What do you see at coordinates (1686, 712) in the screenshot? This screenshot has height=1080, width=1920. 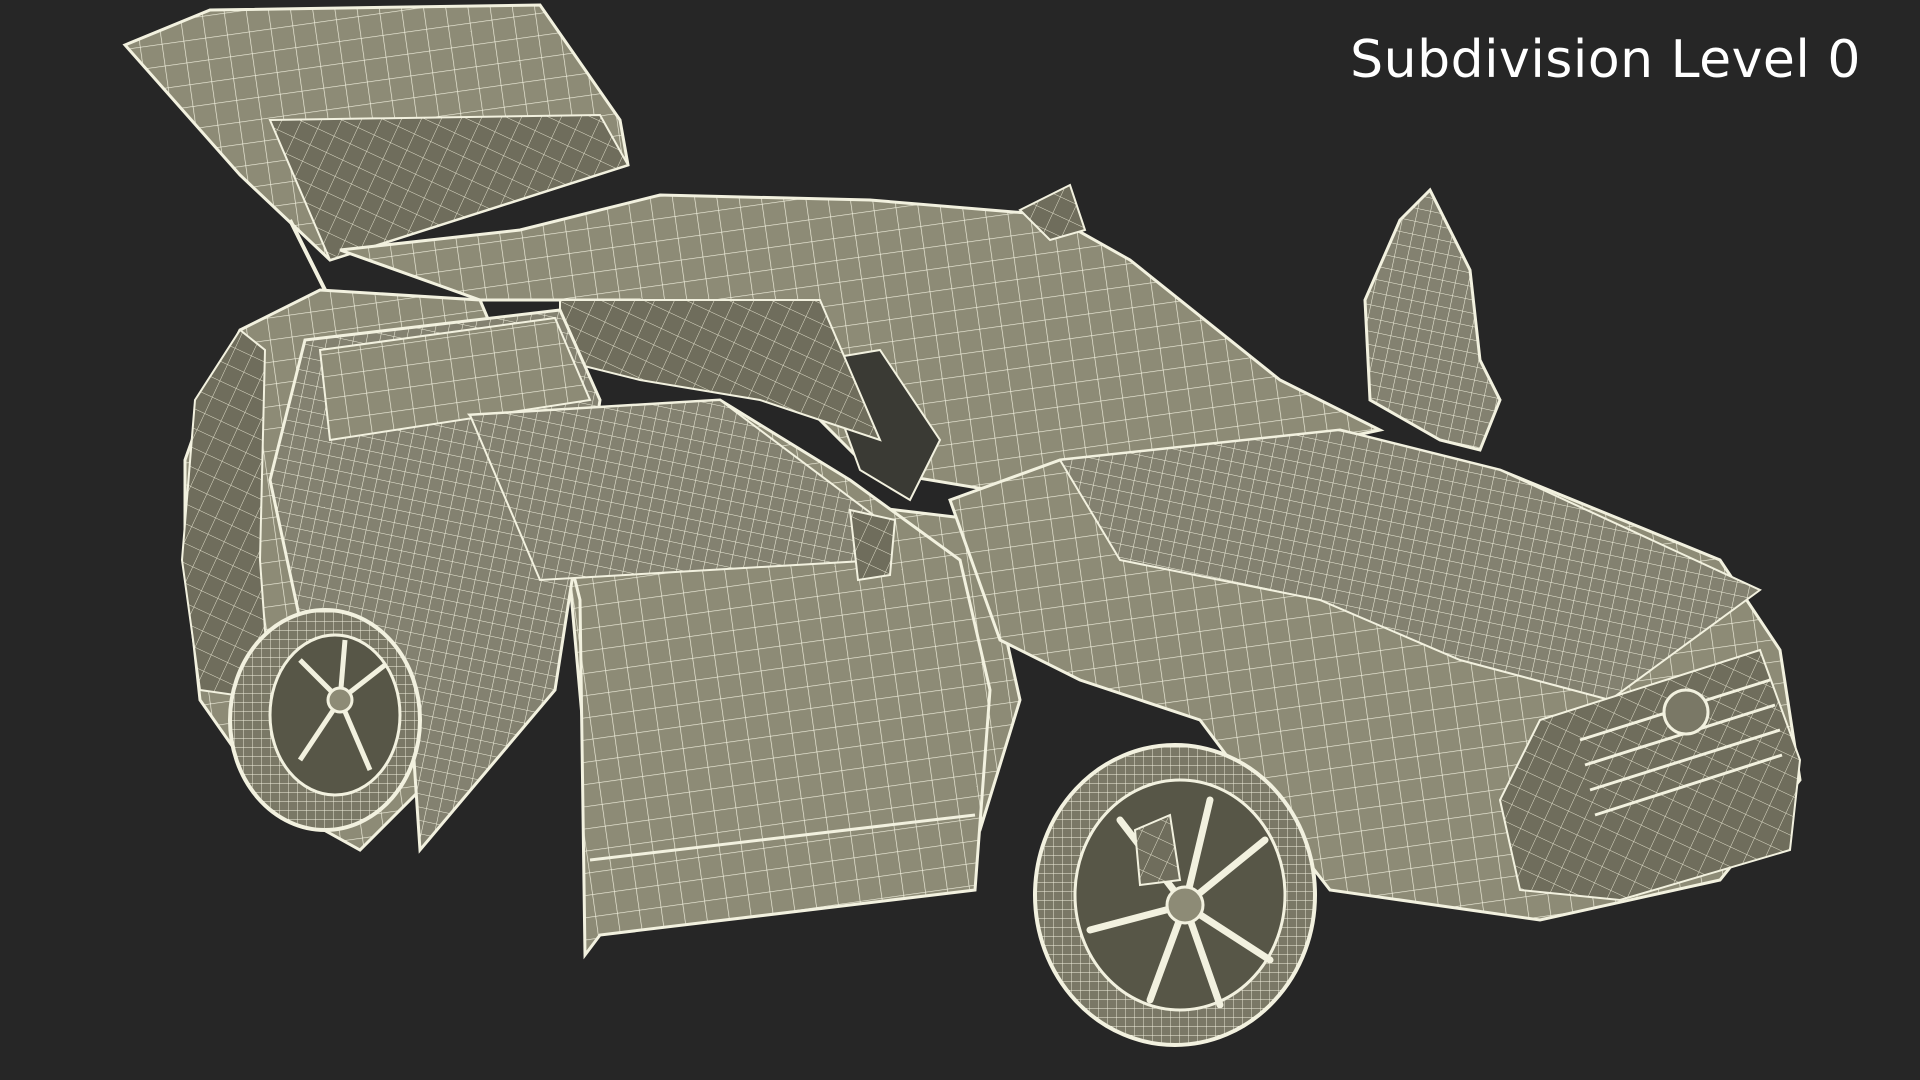 I see `emblem` at bounding box center [1686, 712].